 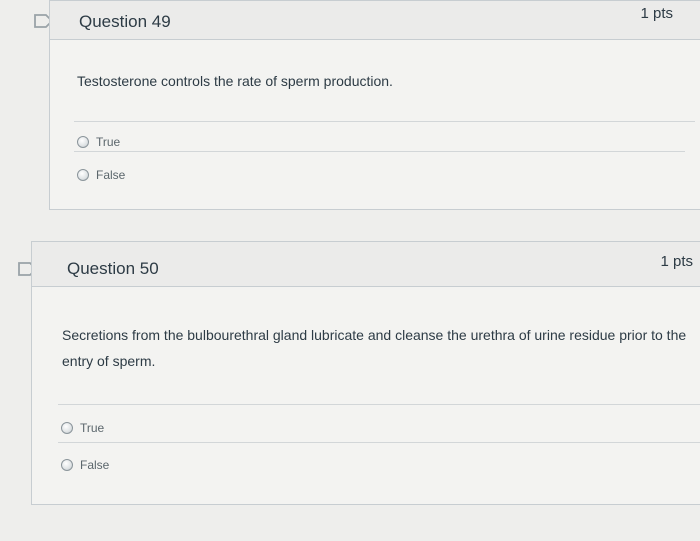 I want to click on question-header: Question 50 1 pts, so click(x=366, y=264).